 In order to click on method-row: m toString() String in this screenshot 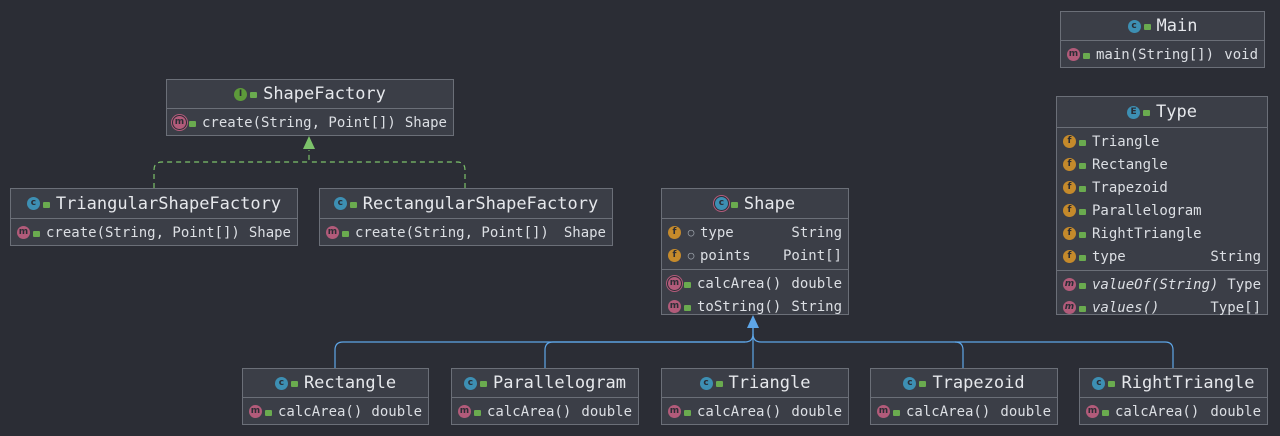, I will do `click(755, 306)`.